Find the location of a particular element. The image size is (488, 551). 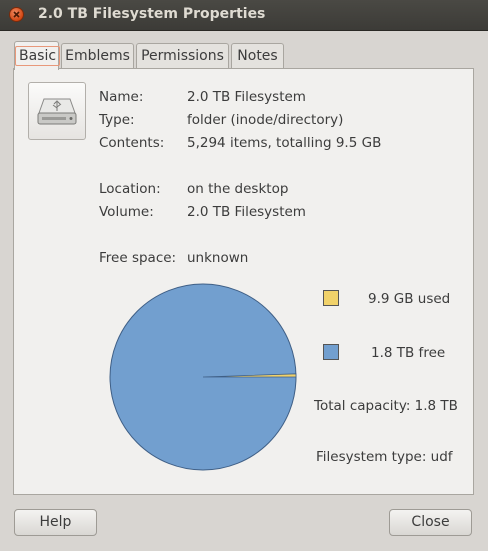

drive-harddisk-usb-icon is located at coordinates (57, 111).